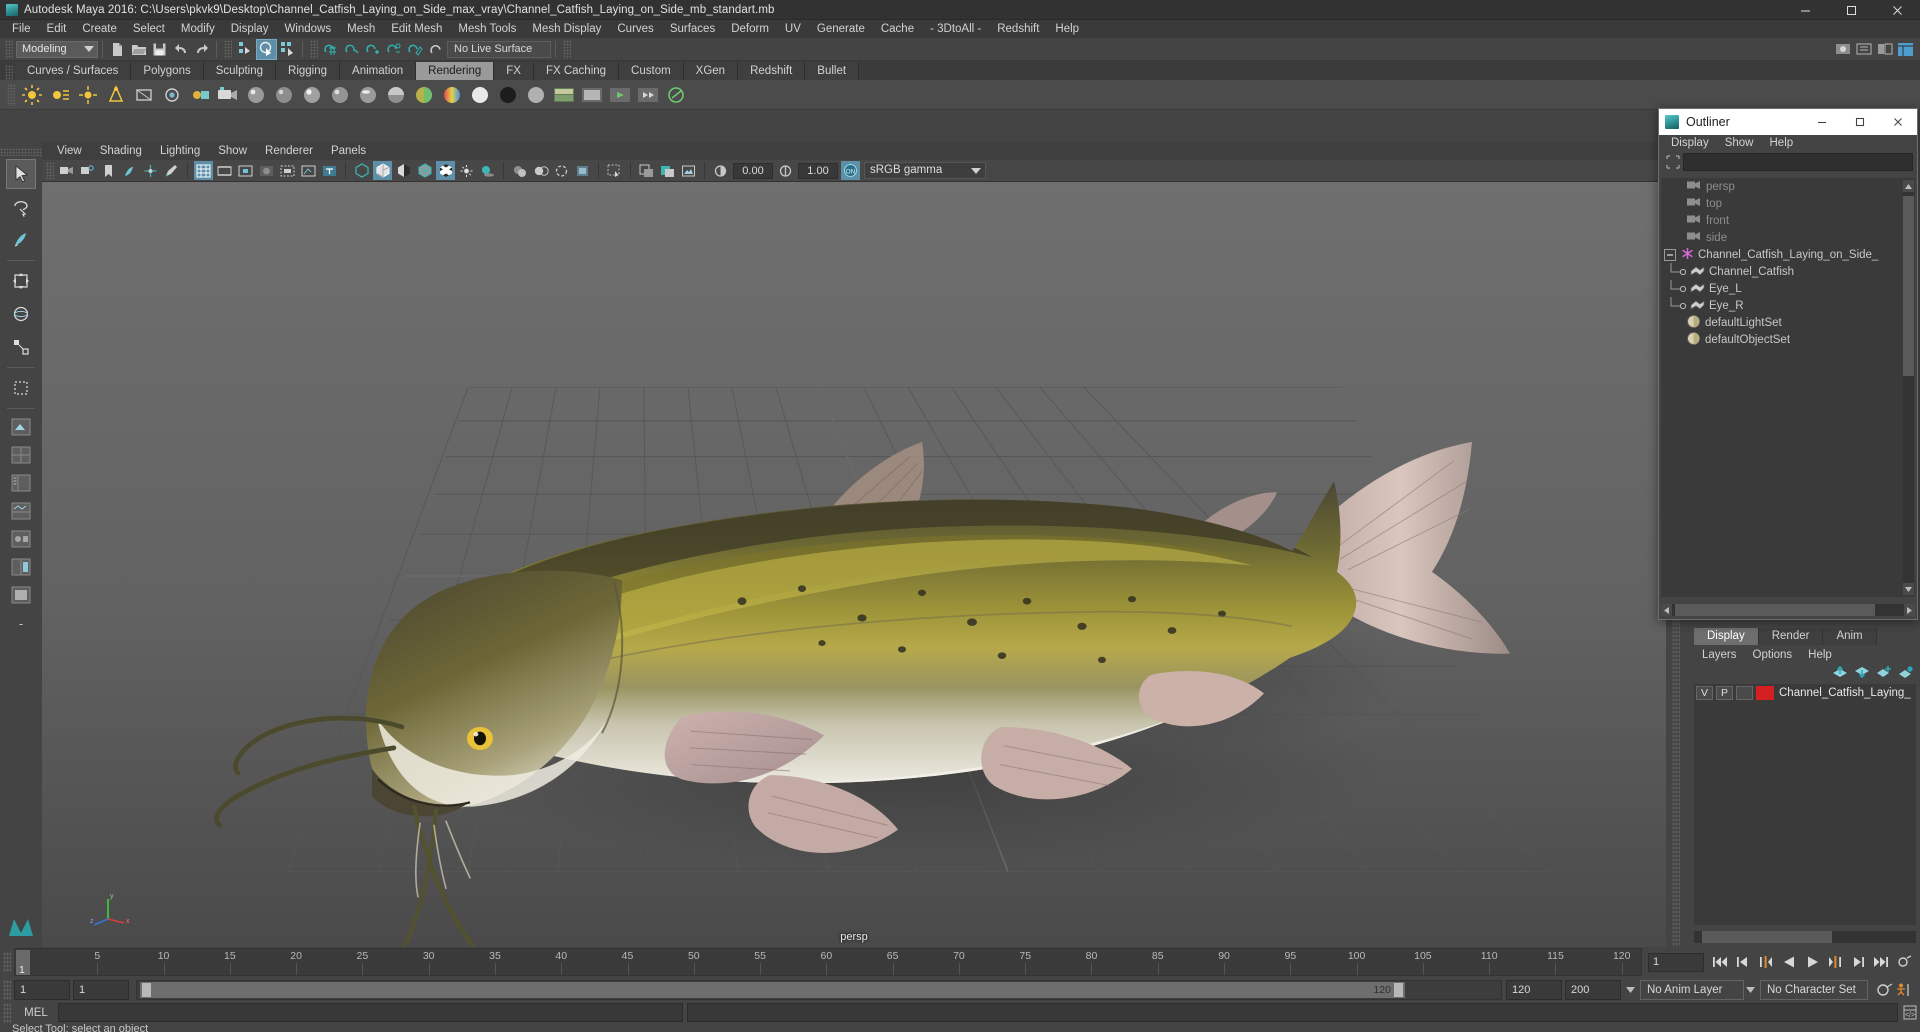 This screenshot has height=1032, width=1920. Describe the element at coordinates (201, 49) in the screenshot. I see `redo-button` at that location.